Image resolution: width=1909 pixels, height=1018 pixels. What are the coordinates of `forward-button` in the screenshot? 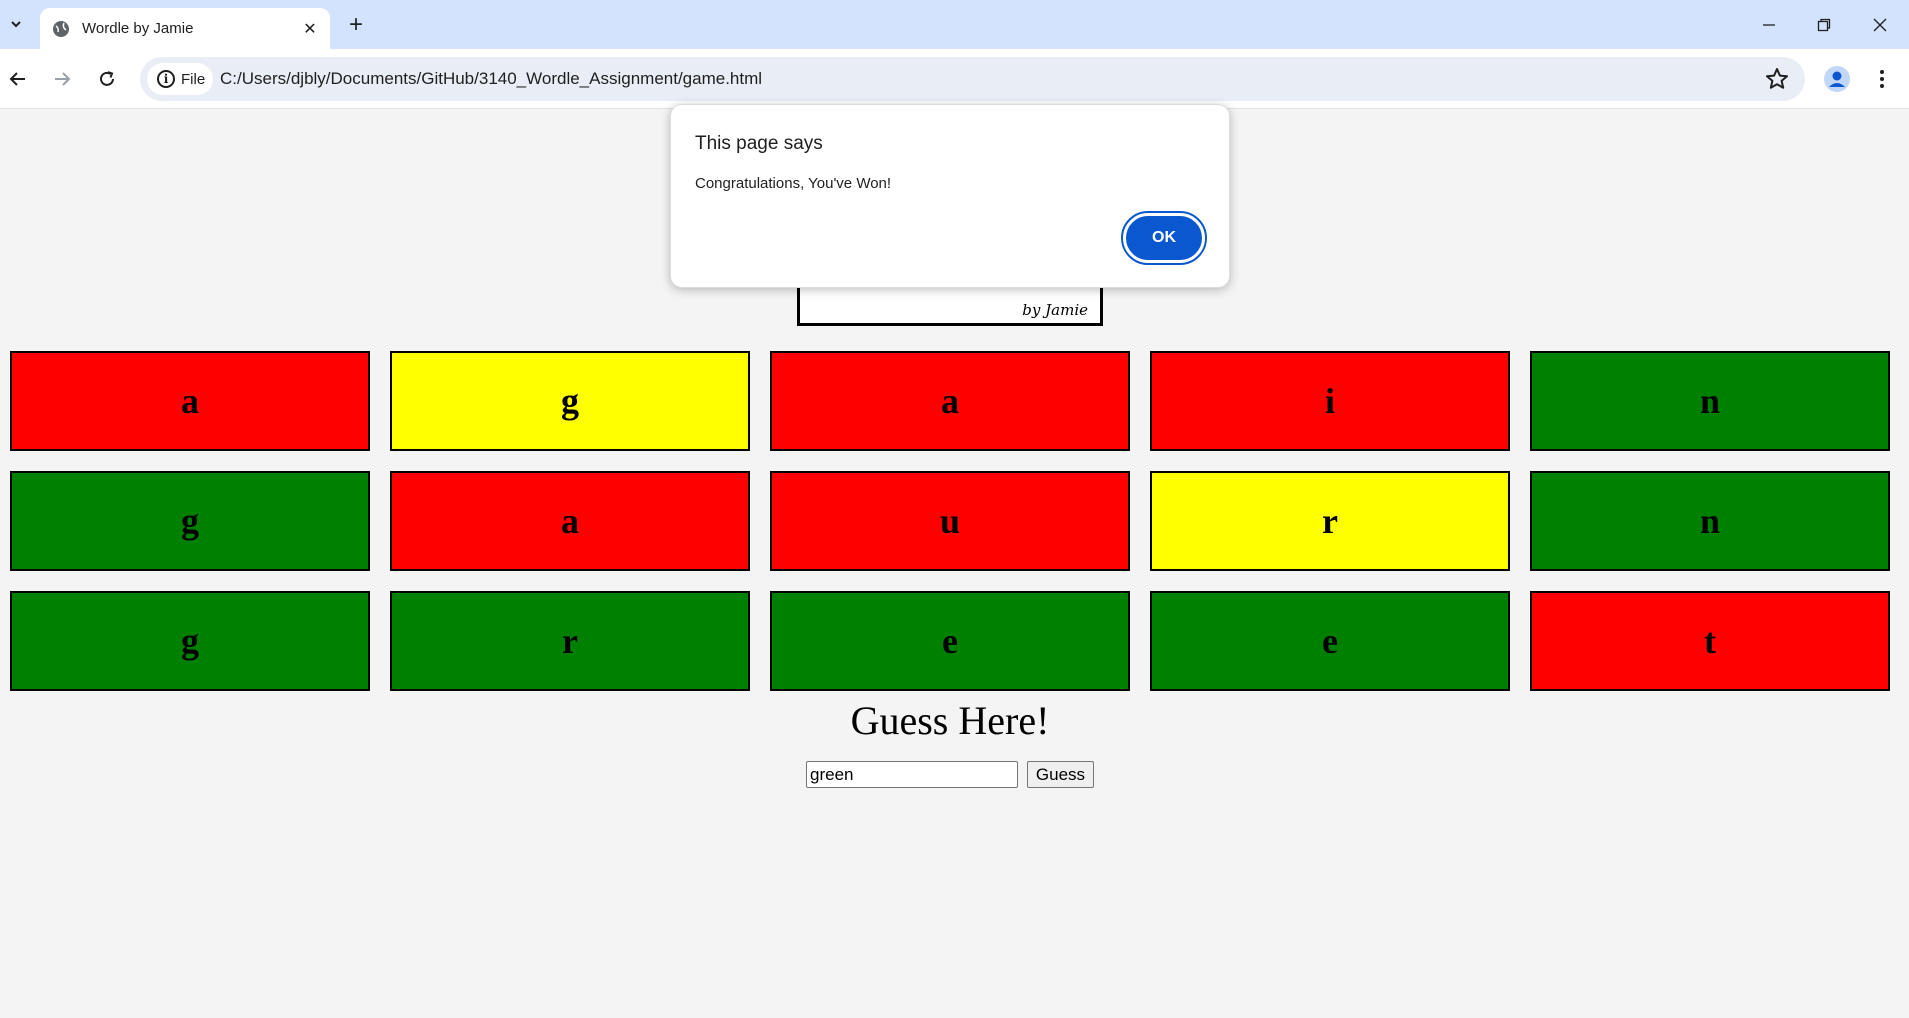 It's located at (62, 79).